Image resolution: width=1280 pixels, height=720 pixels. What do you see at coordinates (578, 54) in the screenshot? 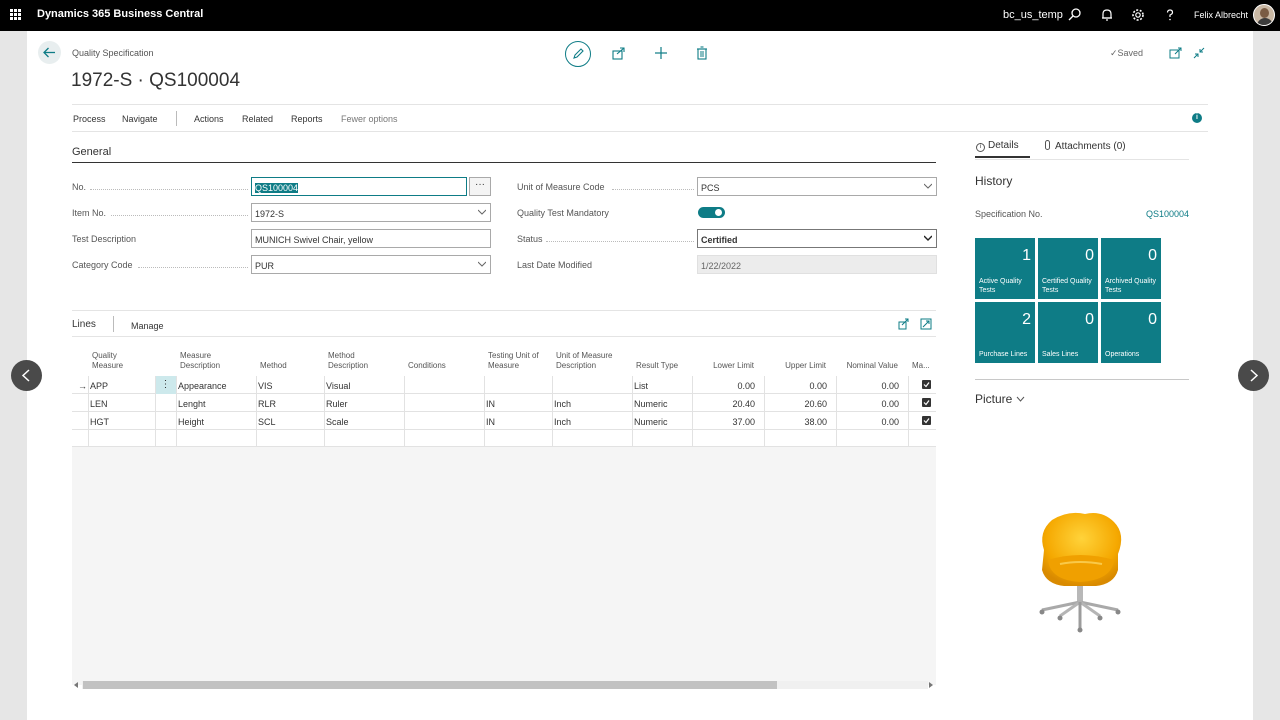
I see `edit-icon` at bounding box center [578, 54].